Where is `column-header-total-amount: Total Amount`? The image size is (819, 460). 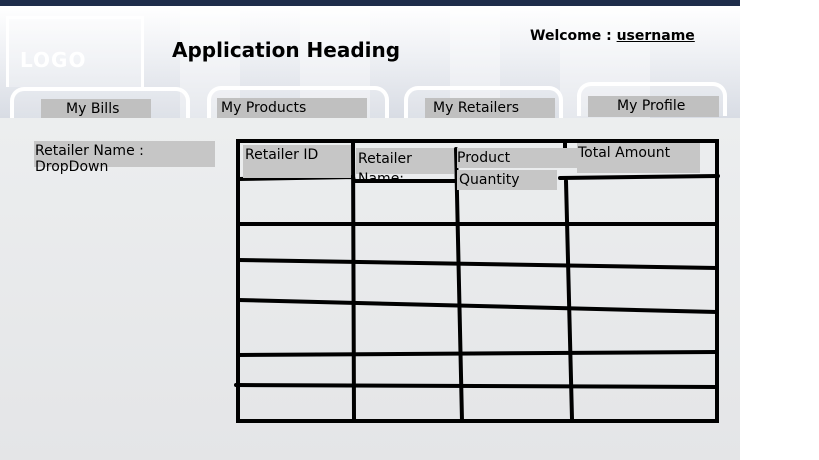
column-header-total-amount: Total Amount is located at coordinates (638, 158).